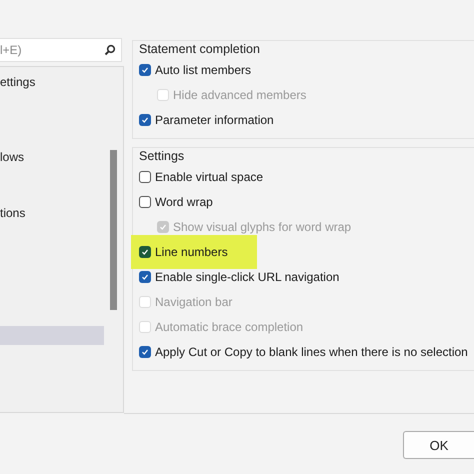  What do you see at coordinates (311, 351) in the screenshot?
I see `checkbox-label: Apply Cut or Copy to blank lines when there is no selection` at bounding box center [311, 351].